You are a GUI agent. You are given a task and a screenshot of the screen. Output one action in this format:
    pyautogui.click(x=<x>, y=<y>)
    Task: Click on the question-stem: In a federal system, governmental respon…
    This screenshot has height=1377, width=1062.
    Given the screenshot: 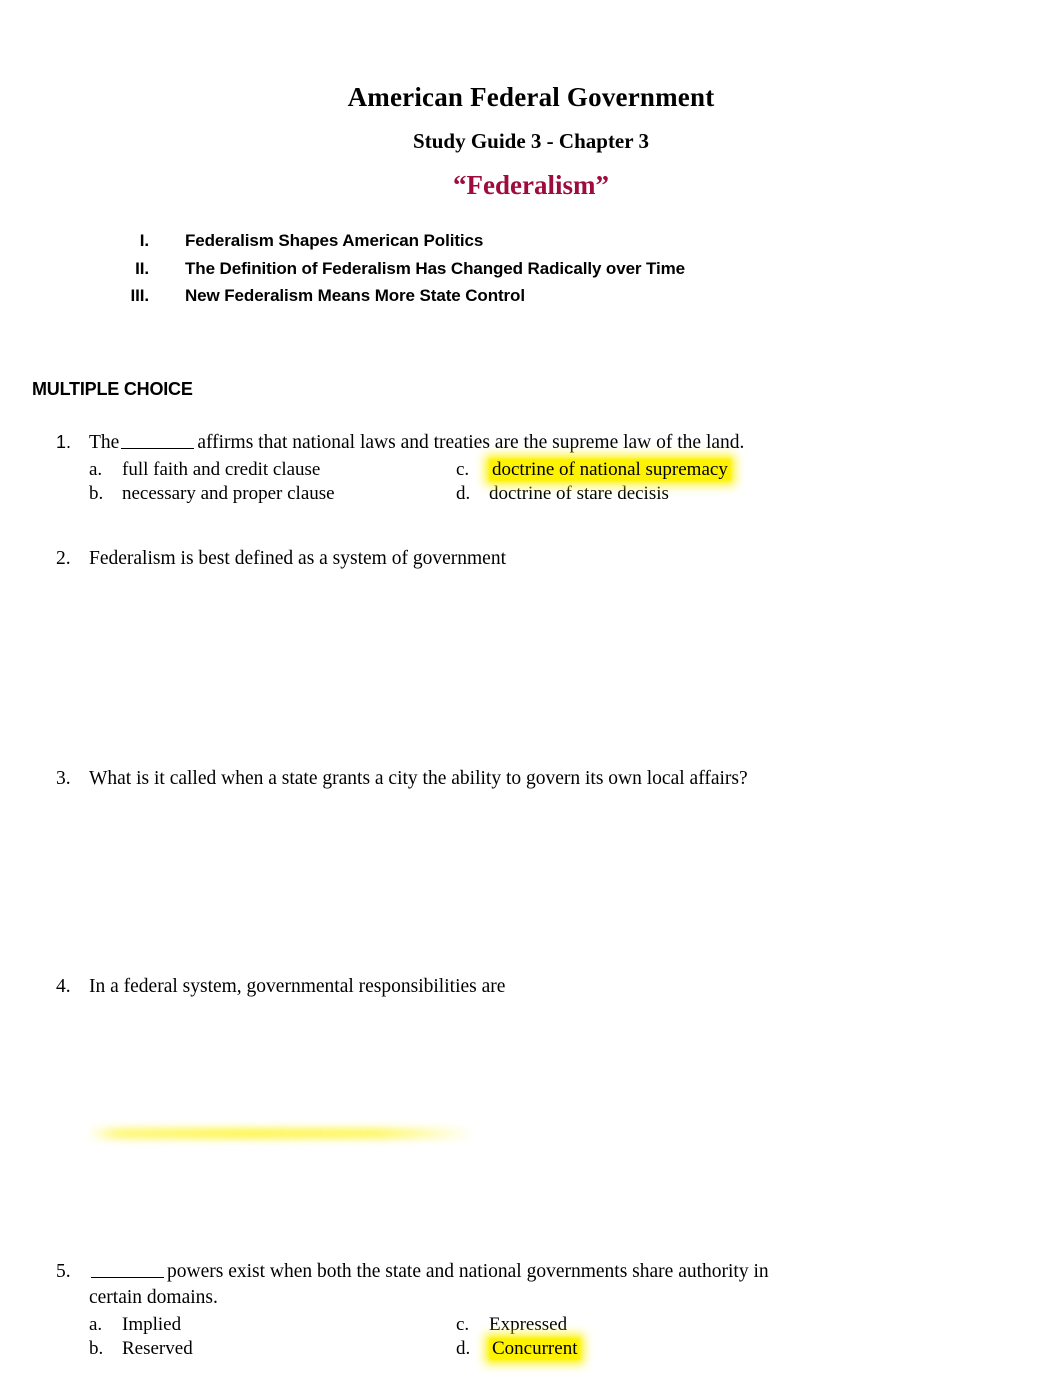 What is the action you would take?
    pyautogui.click(x=297, y=986)
    